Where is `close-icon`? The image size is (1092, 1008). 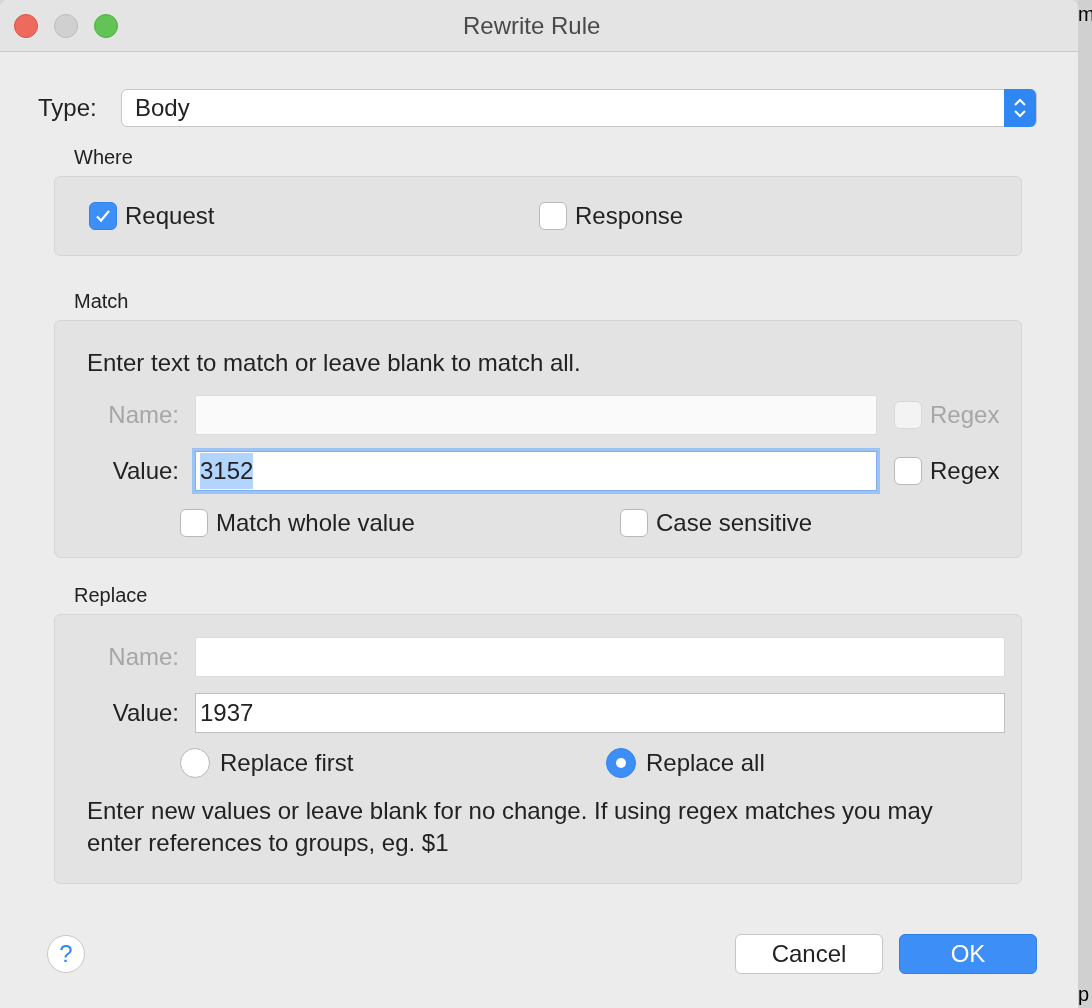
close-icon is located at coordinates (26, 25).